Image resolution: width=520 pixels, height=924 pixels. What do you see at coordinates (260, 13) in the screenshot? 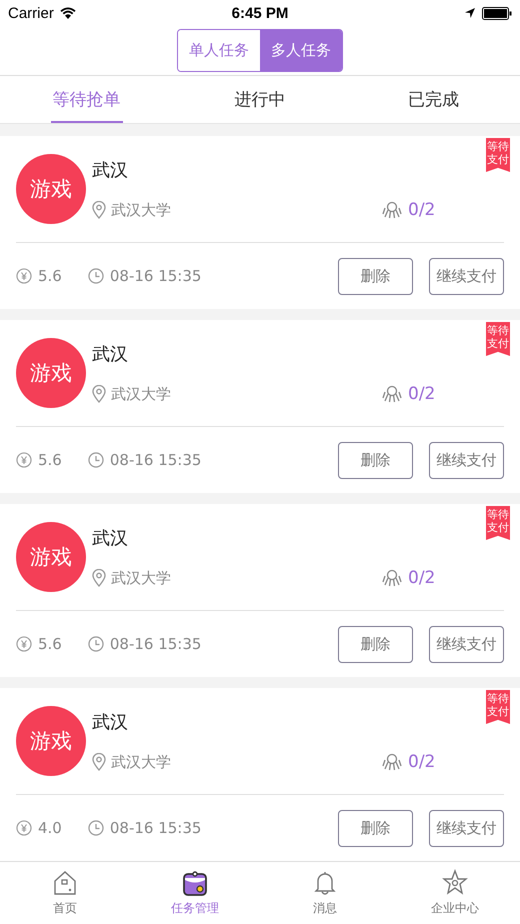
I see `status-time: 6:45 PM` at bounding box center [260, 13].